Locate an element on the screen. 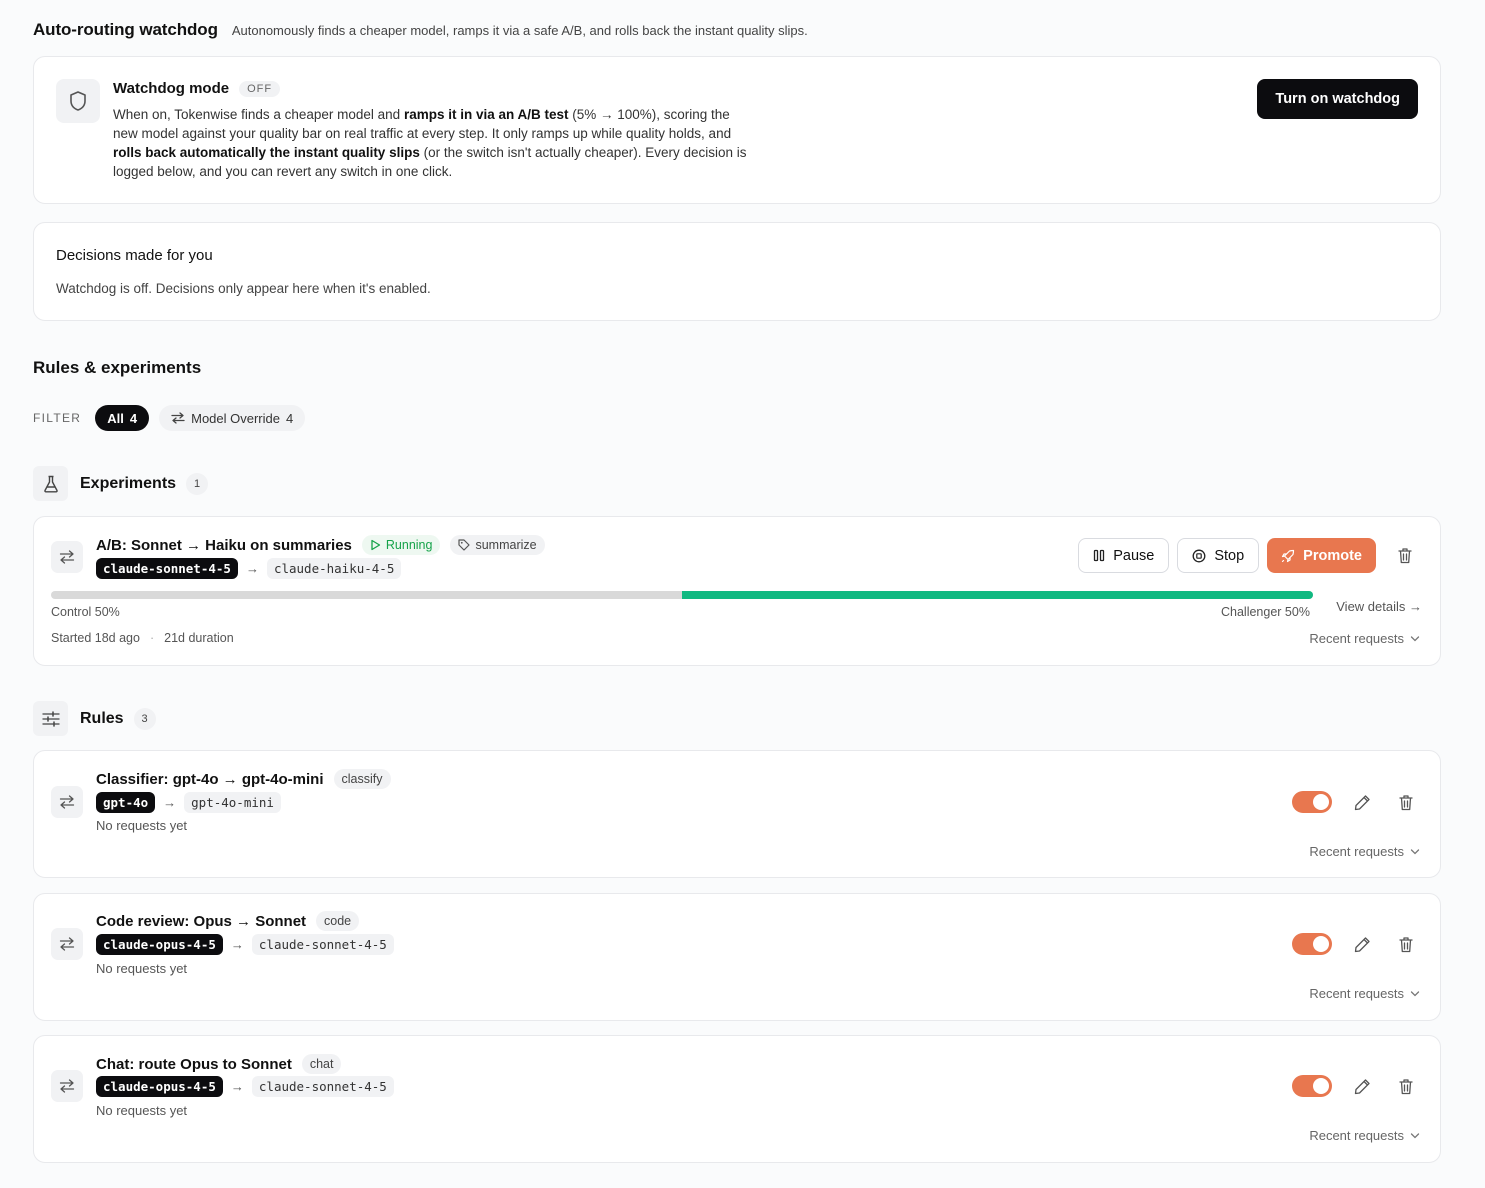  delete-experiment-button is located at coordinates (1405, 556).